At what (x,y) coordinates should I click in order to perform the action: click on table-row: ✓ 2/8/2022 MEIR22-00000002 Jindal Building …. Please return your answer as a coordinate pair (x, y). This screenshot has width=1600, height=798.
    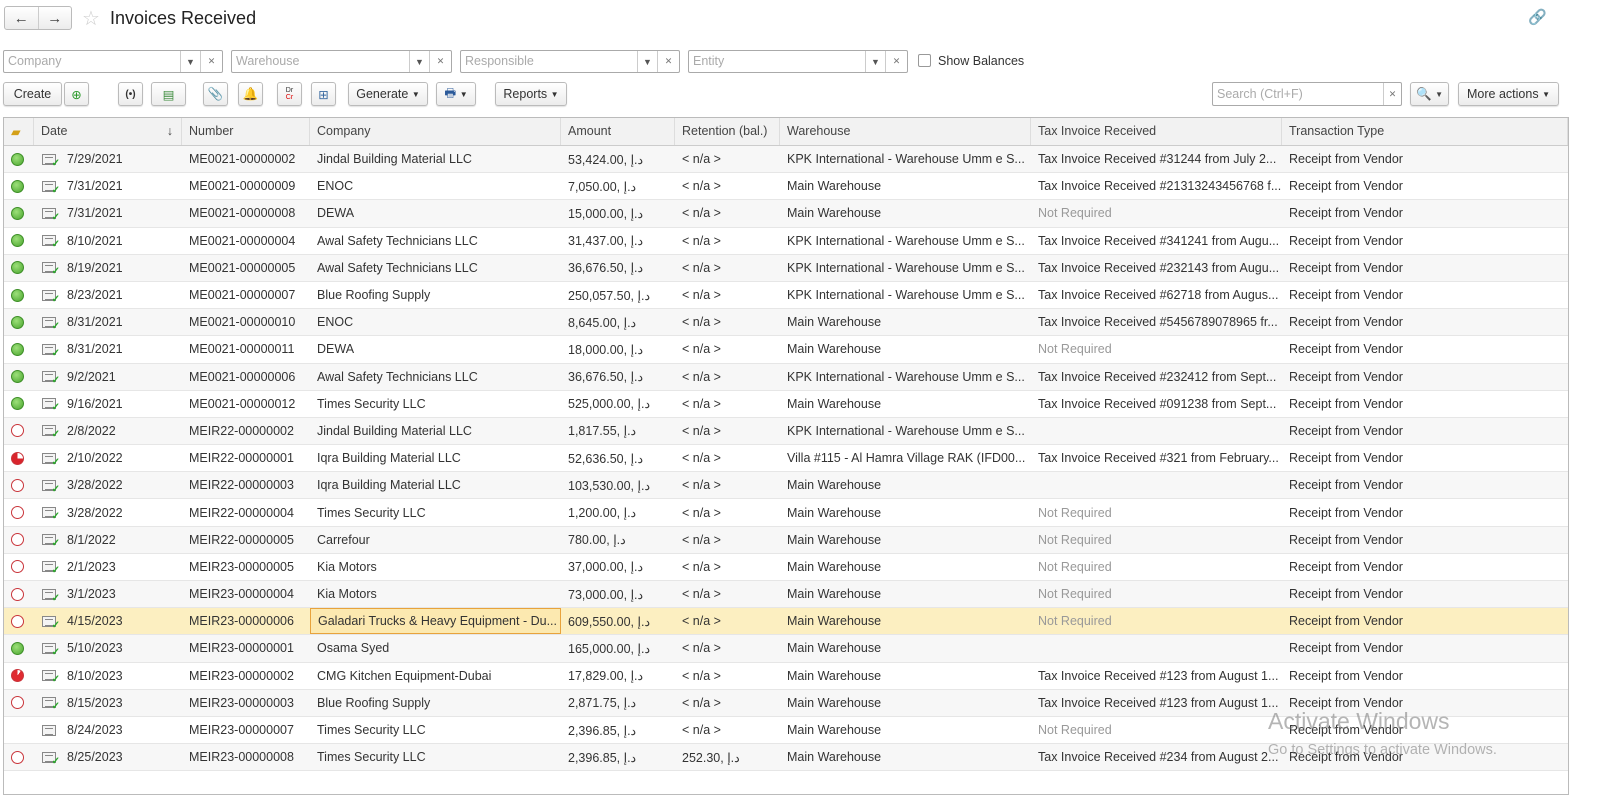
    Looking at the image, I should click on (786, 431).